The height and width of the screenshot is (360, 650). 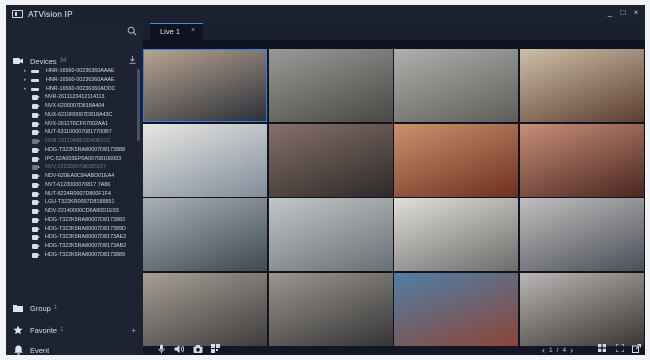 I want to click on devices-count: 34, so click(x=63, y=61).